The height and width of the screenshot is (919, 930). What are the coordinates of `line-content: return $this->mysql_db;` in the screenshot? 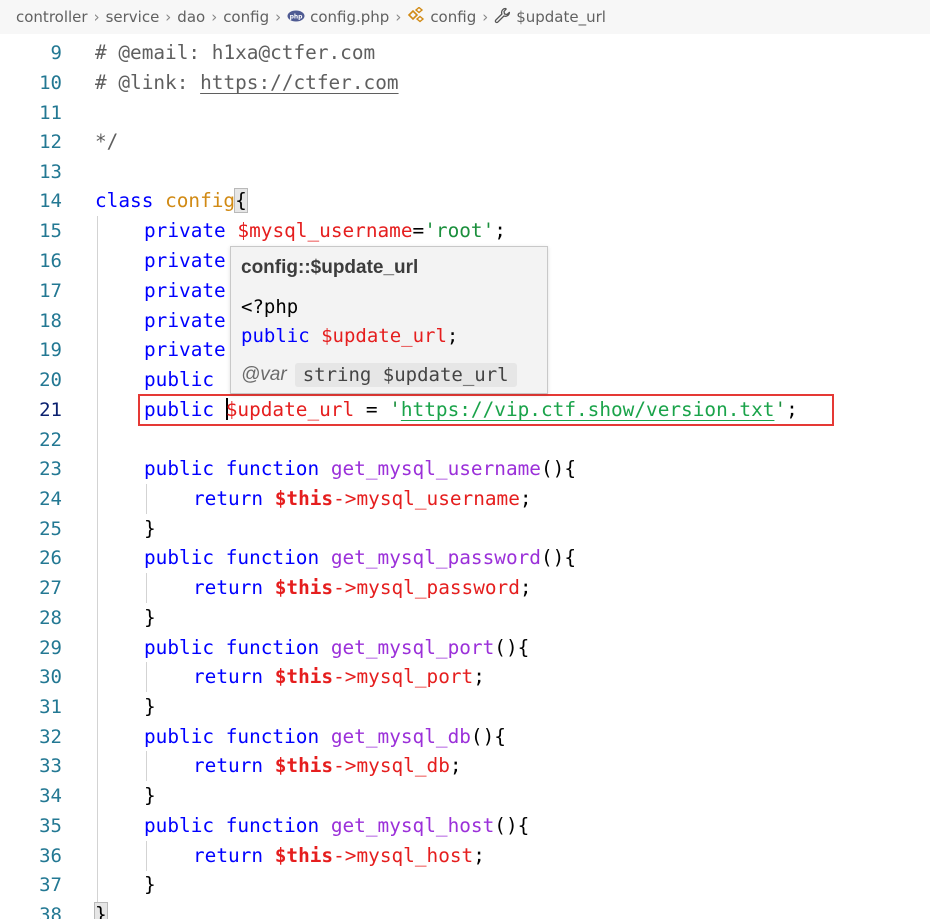 It's located at (327, 765).